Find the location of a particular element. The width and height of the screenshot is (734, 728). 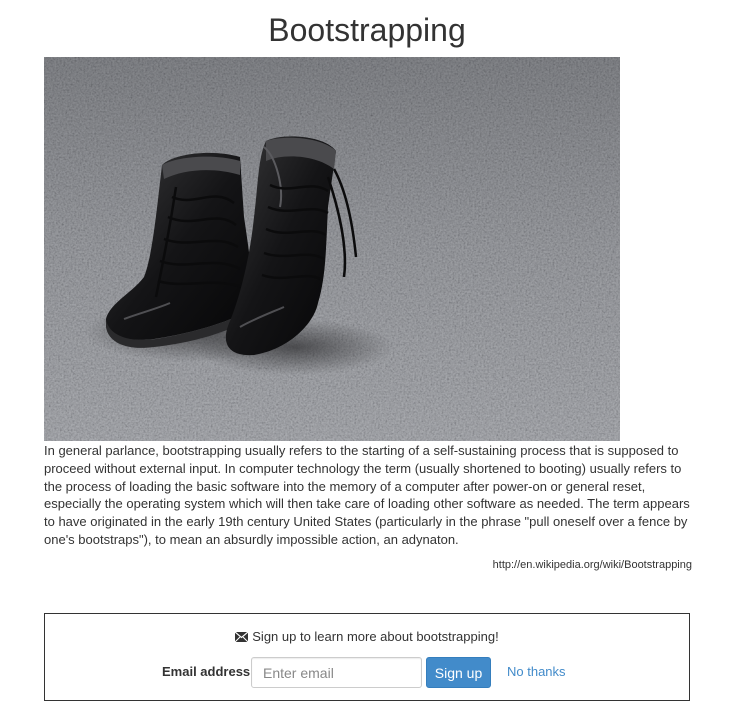

page-title: Bootstrapping is located at coordinates (367, 30).